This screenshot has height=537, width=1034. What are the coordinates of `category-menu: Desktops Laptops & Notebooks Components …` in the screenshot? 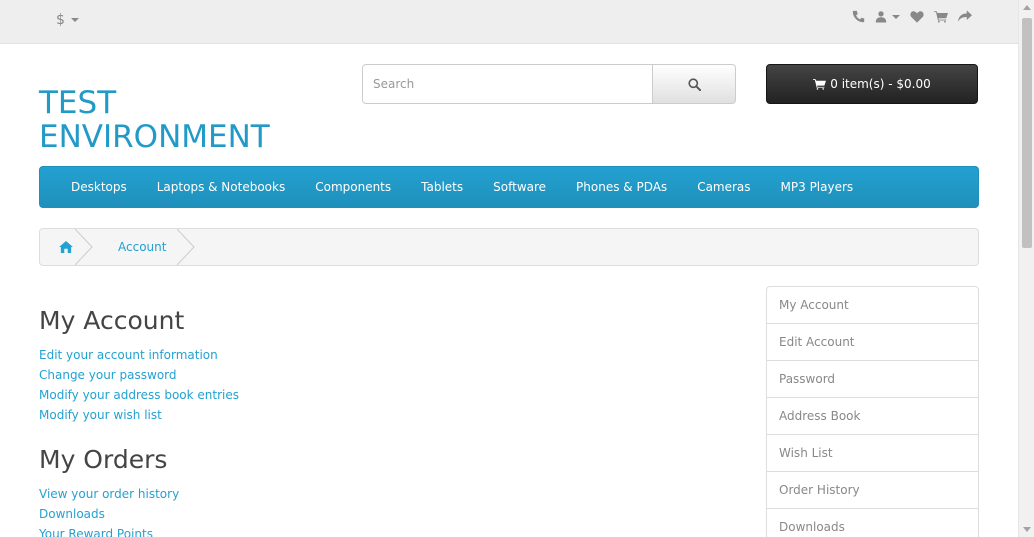 It's located at (509, 187).